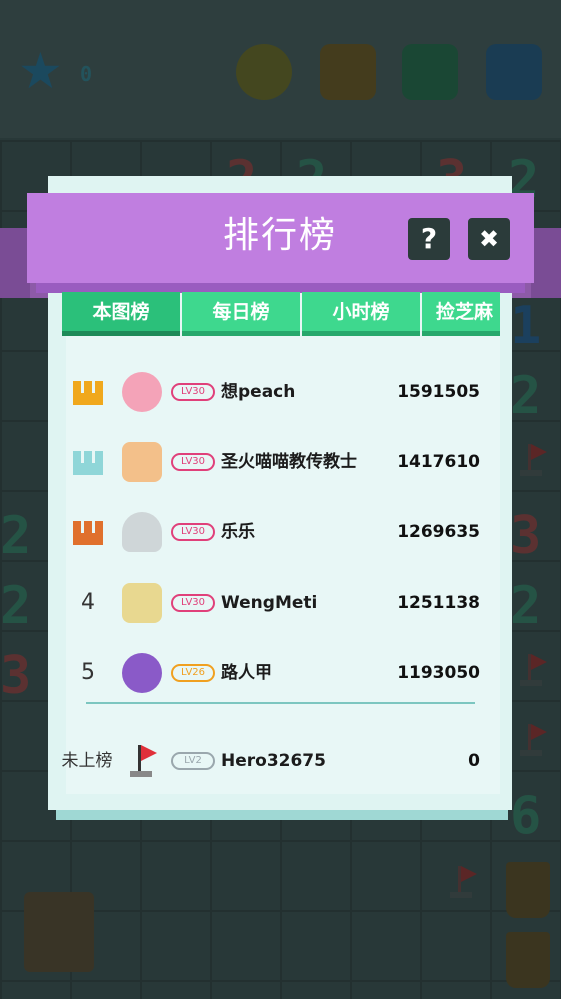 The width and height of the screenshot is (561, 999). What do you see at coordinates (438, 603) in the screenshot?
I see `player-score: 1251138` at bounding box center [438, 603].